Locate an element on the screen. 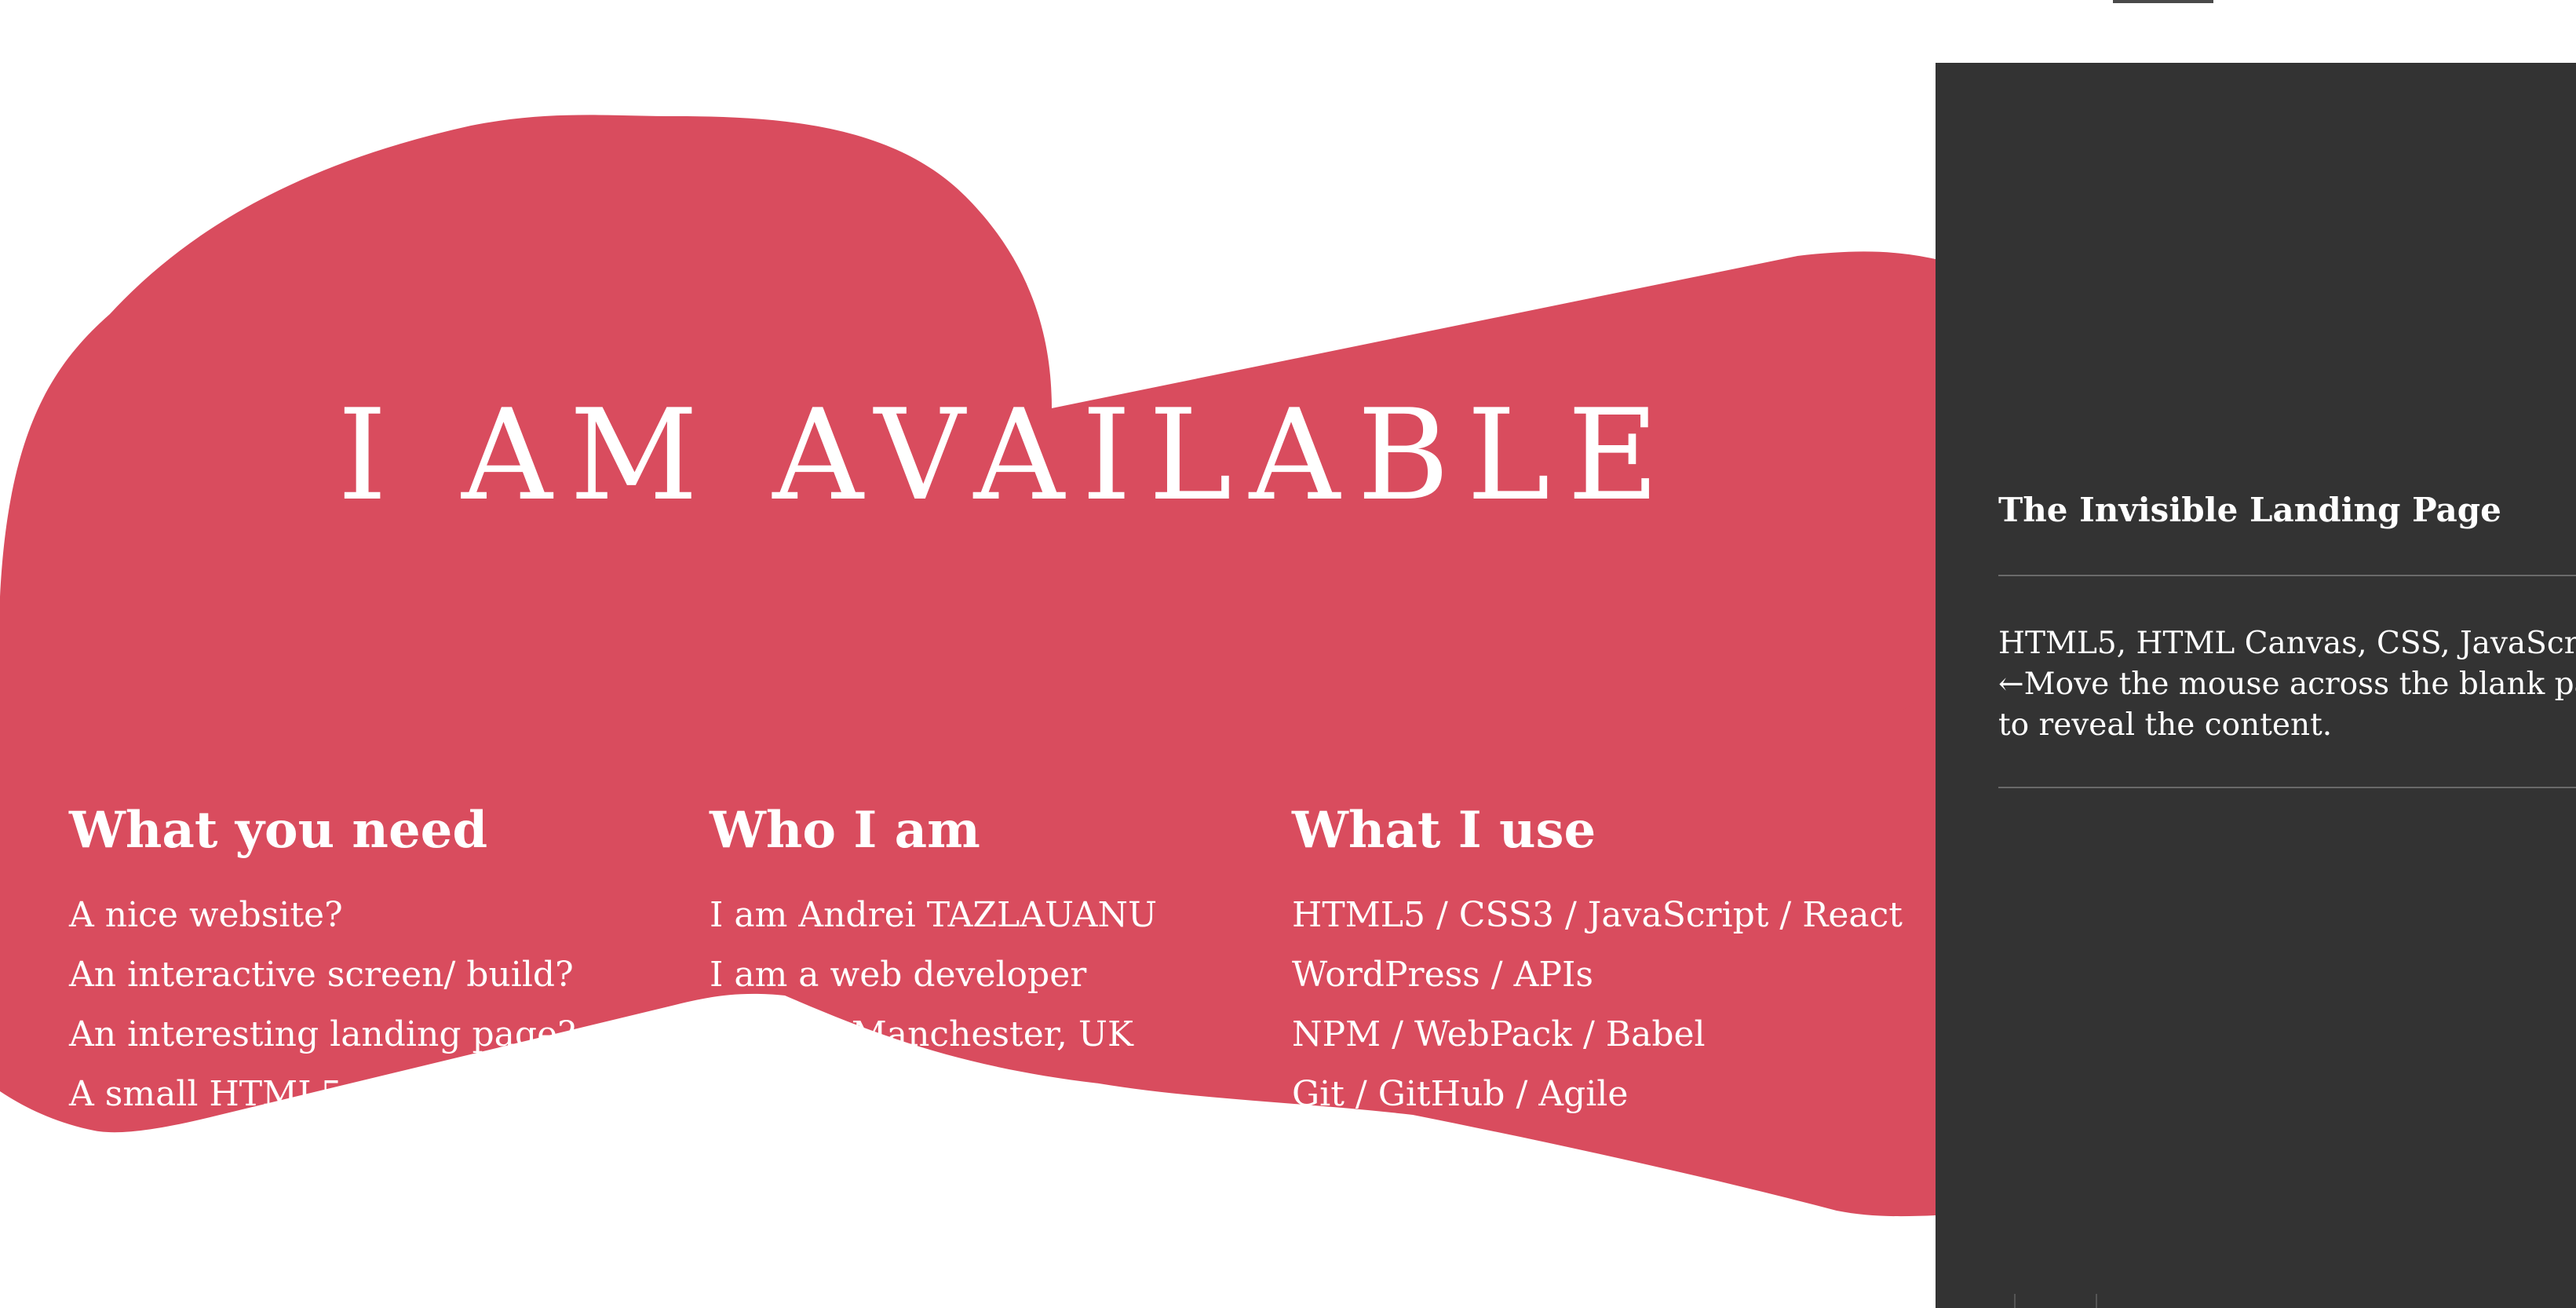 This screenshot has height=1308, width=2576. list-item: I live in Manchester, UK is located at coordinates (921, 1034).